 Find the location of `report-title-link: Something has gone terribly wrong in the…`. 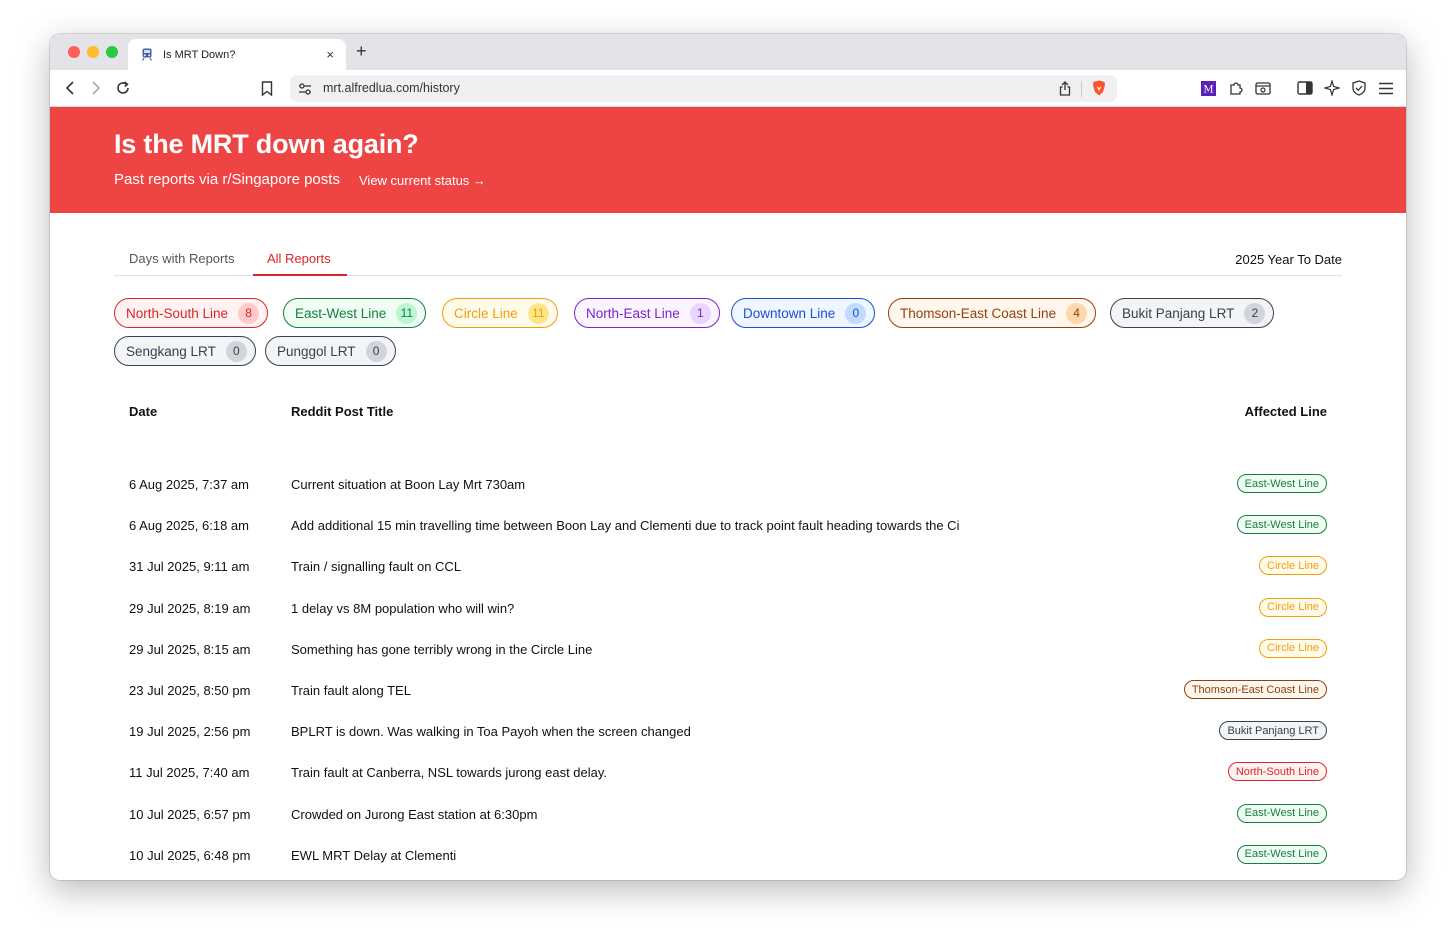

report-title-link: Something has gone terribly wrong in the… is located at coordinates (635, 649).